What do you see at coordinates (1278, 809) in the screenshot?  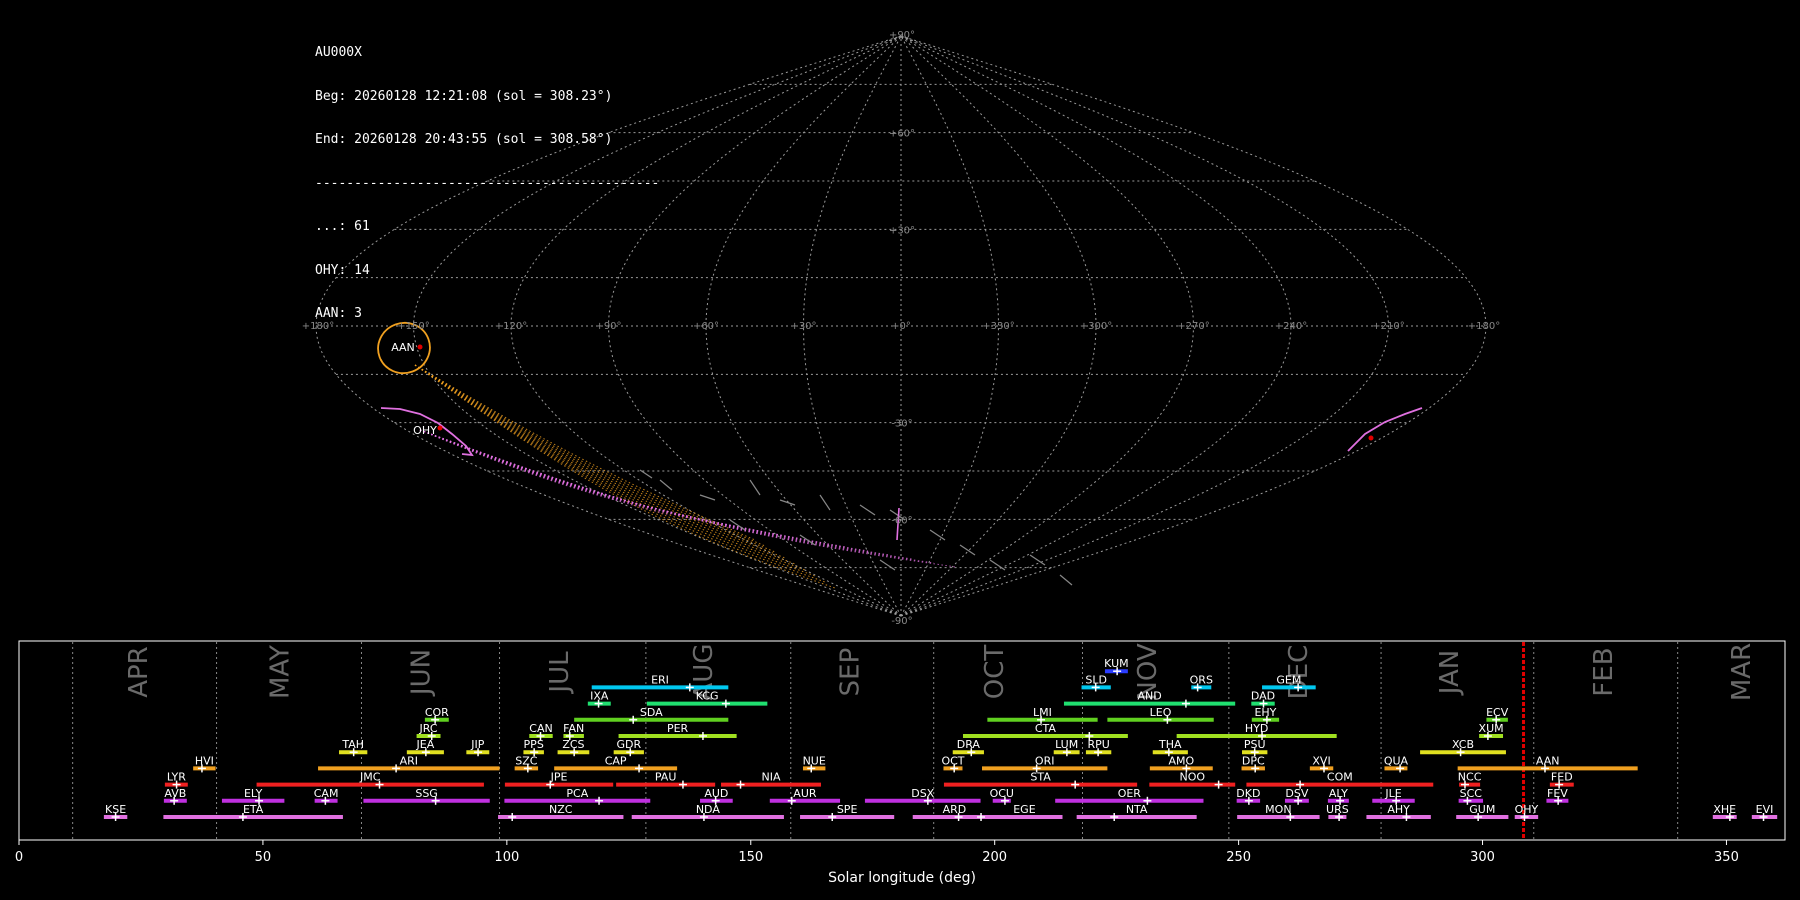 I see `shower-label: MON` at bounding box center [1278, 809].